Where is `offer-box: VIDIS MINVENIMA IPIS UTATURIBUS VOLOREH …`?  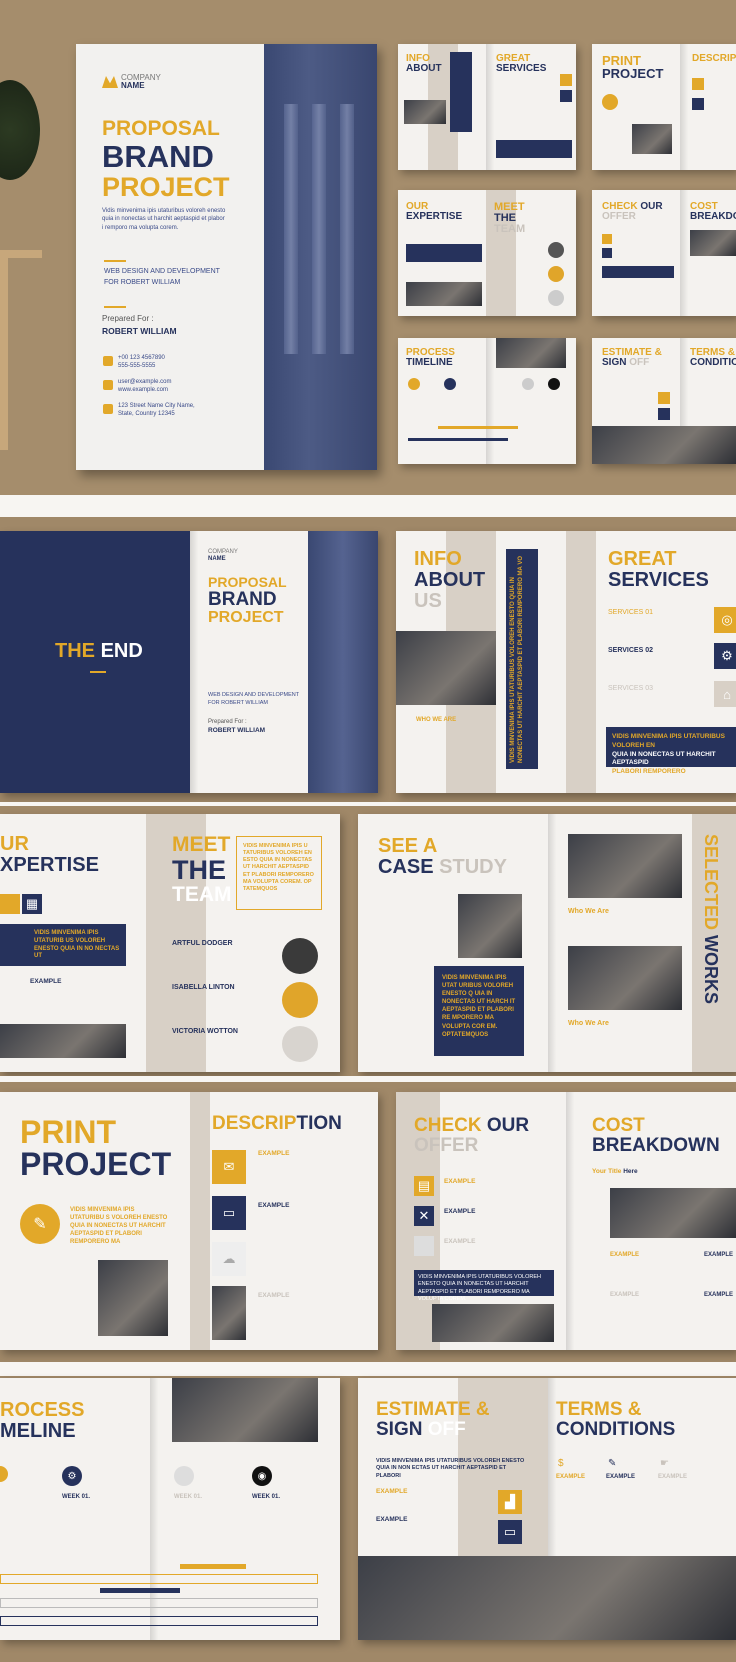
offer-box: VIDIS MINVENIMA IPIS UTATURIBUS VOLOREH … is located at coordinates (484, 1286).